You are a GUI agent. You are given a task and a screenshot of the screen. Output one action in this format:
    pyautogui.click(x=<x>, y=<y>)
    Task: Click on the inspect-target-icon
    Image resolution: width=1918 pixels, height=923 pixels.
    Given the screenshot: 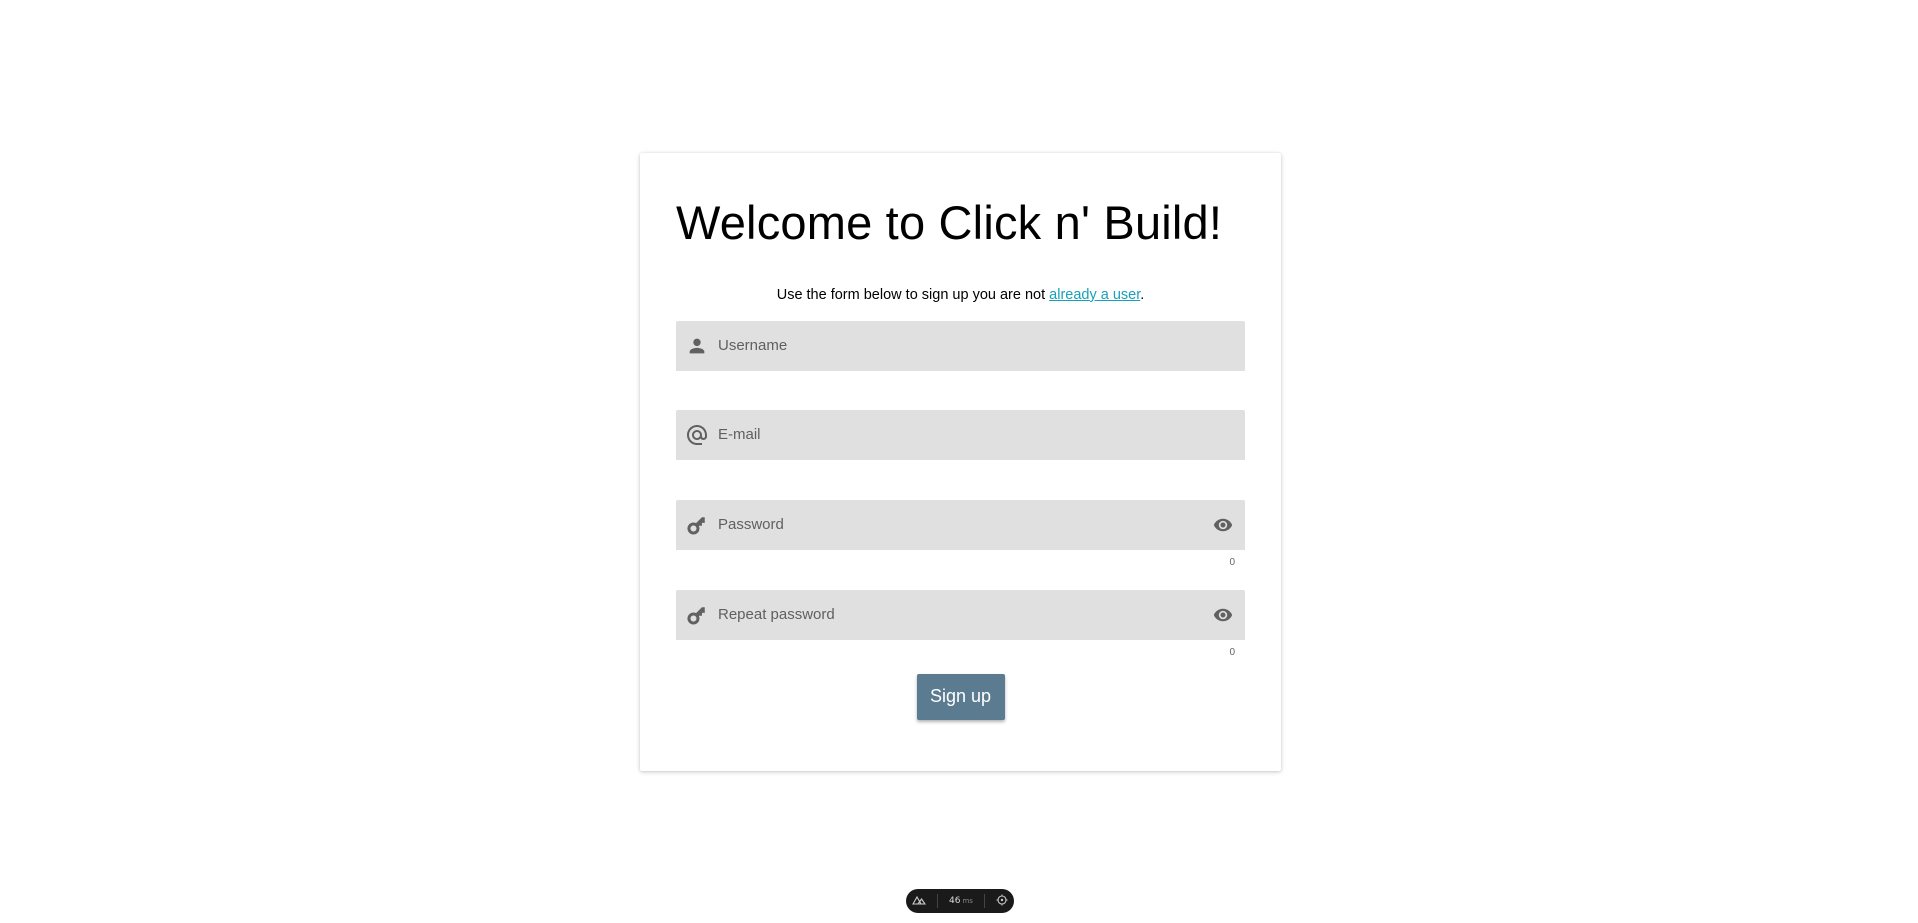 What is the action you would take?
    pyautogui.click(x=1002, y=901)
    